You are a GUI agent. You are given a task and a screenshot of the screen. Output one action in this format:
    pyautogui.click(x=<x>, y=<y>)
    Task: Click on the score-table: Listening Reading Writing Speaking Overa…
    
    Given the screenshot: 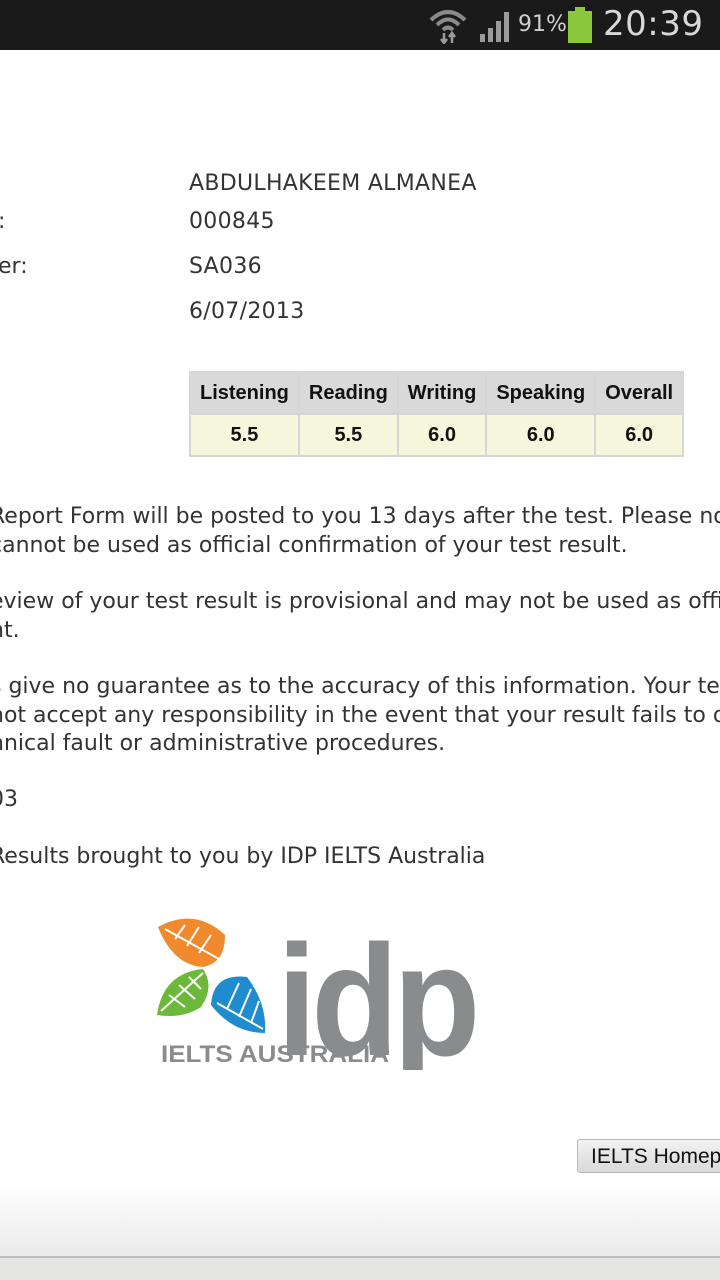 What is the action you would take?
    pyautogui.click(x=437, y=414)
    